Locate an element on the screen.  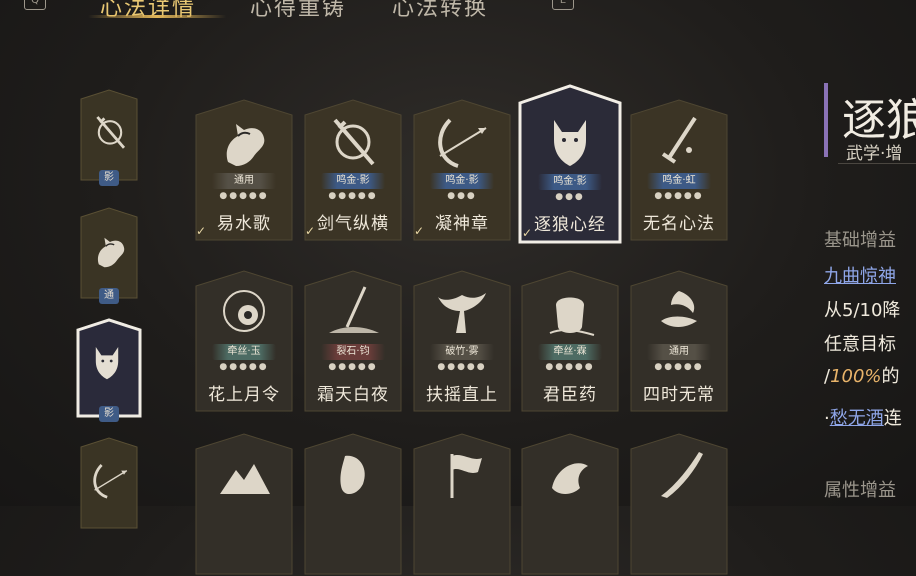
skill-card: 破竹·雾 ●●●●● 扶摇直上 is located at coordinates (462, 341).